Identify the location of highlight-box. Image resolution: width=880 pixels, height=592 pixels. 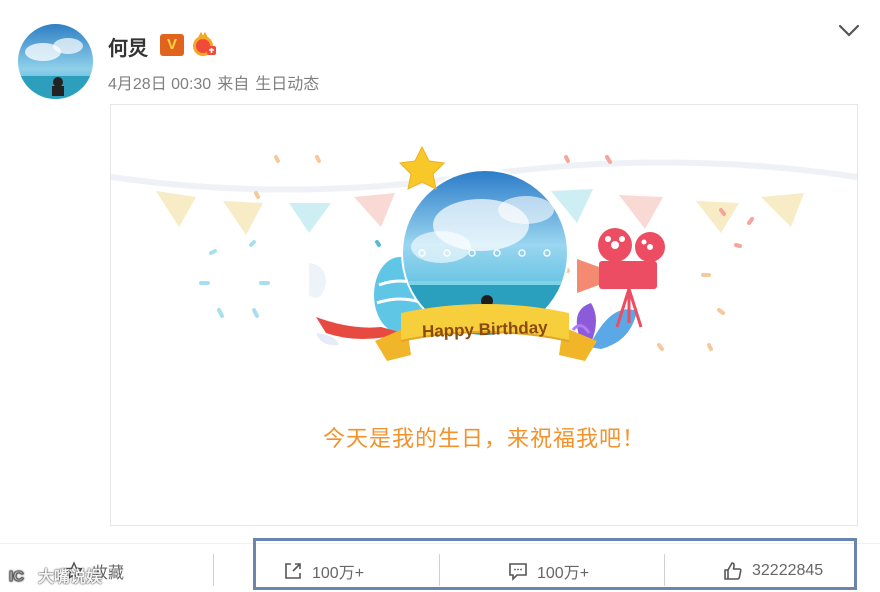
(555, 564).